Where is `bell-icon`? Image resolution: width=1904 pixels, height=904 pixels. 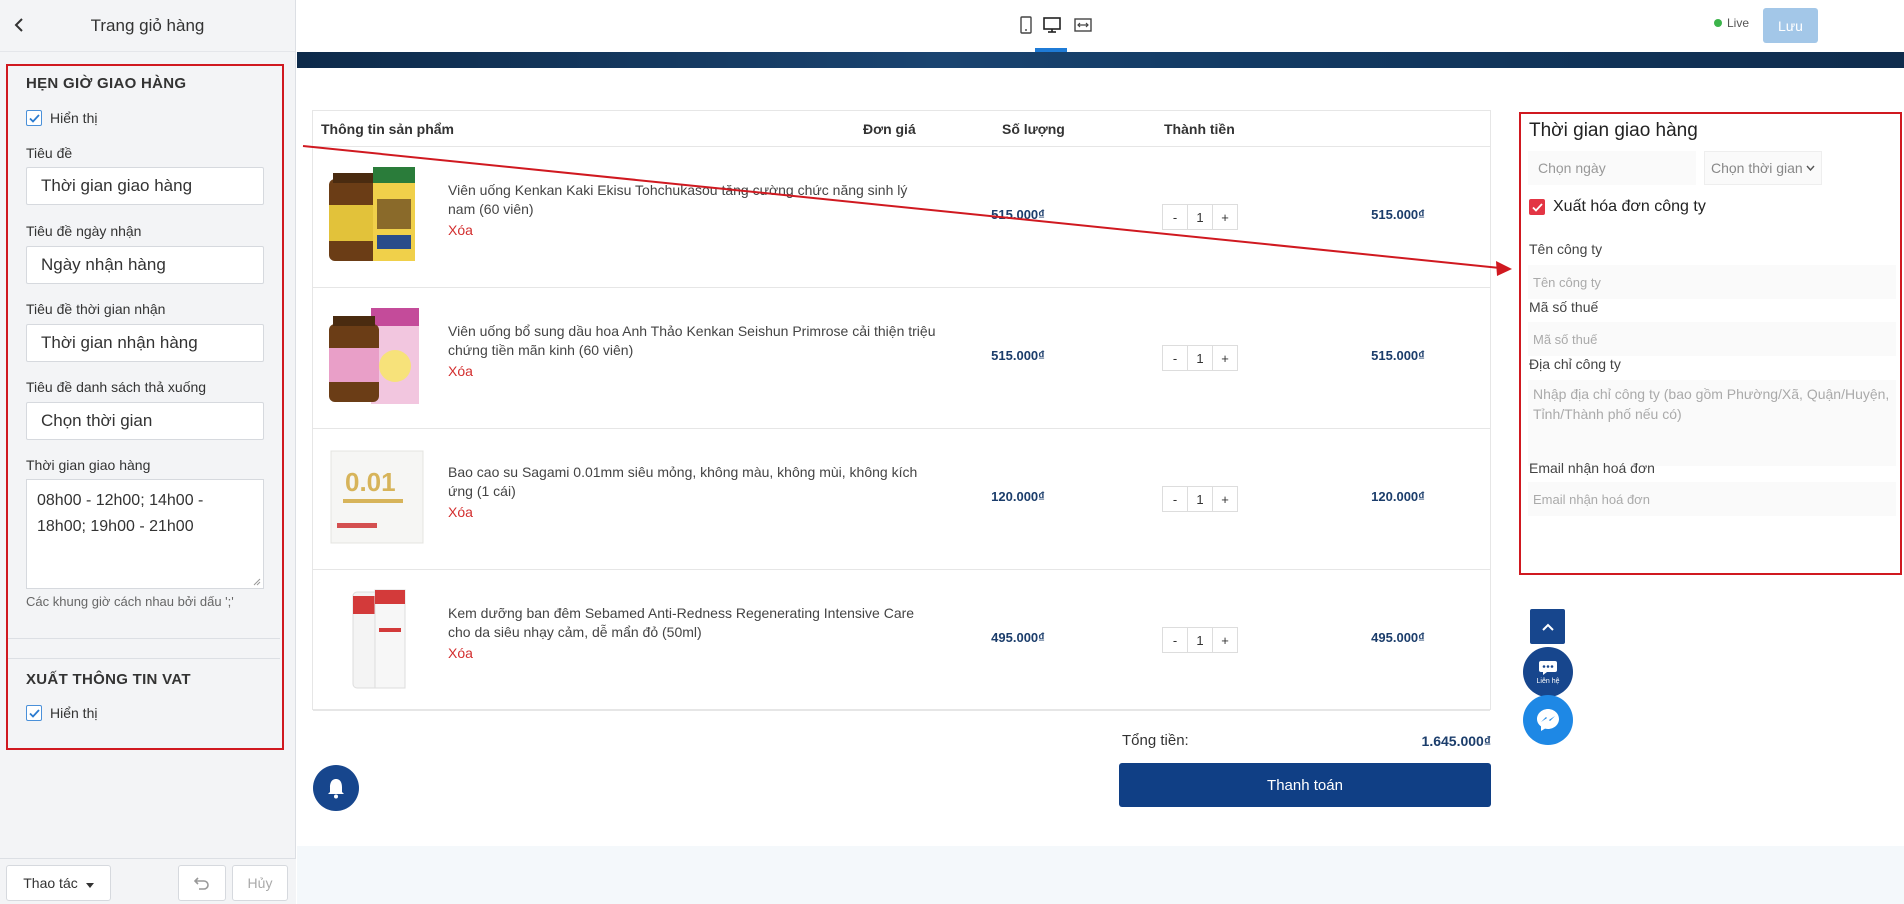
bell-icon is located at coordinates (336, 789).